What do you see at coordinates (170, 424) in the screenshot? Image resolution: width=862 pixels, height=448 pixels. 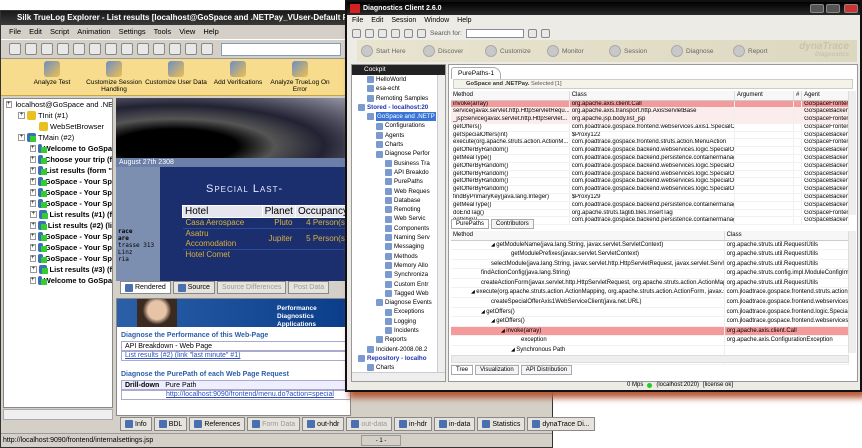 I see `tab-bdl: BDL` at bounding box center [170, 424].